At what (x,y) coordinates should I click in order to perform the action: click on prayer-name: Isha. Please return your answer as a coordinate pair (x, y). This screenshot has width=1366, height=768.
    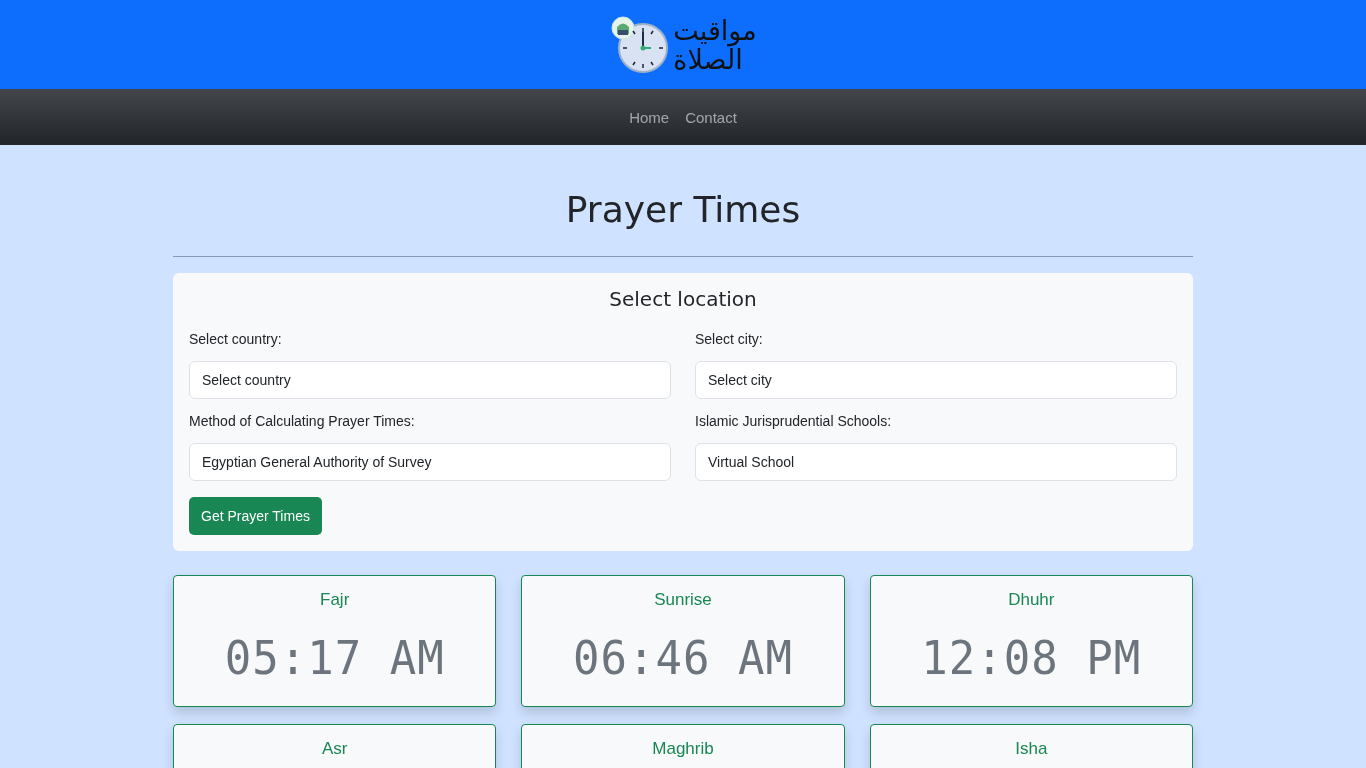
    Looking at the image, I should click on (1031, 749).